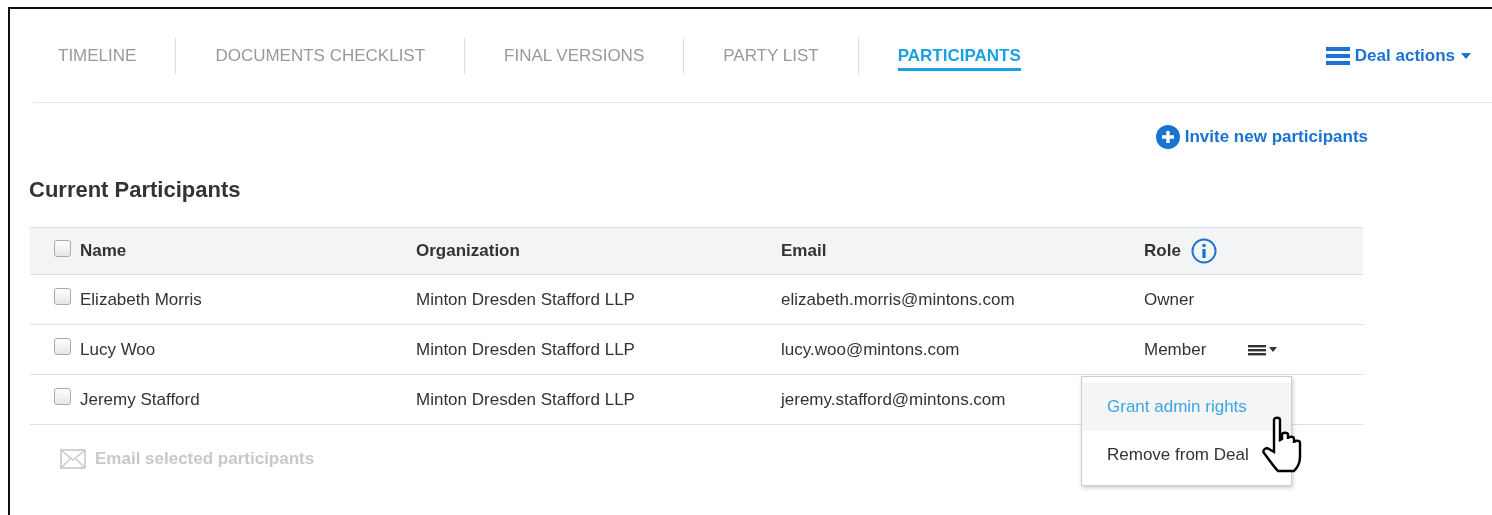 The height and width of the screenshot is (515, 1492). What do you see at coordinates (1466, 55) in the screenshot?
I see `caret-icon` at bounding box center [1466, 55].